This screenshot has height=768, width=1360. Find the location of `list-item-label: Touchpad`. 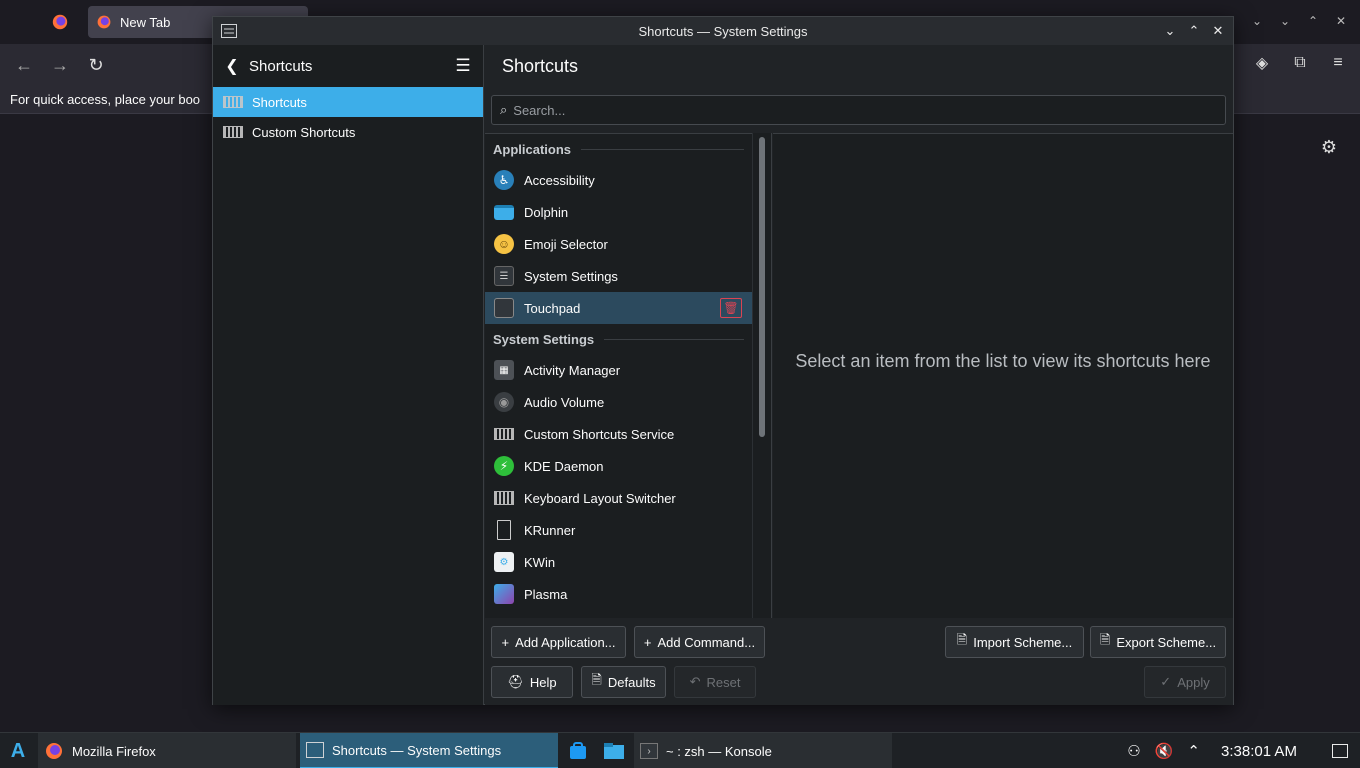

list-item-label: Touchpad is located at coordinates (552, 308).